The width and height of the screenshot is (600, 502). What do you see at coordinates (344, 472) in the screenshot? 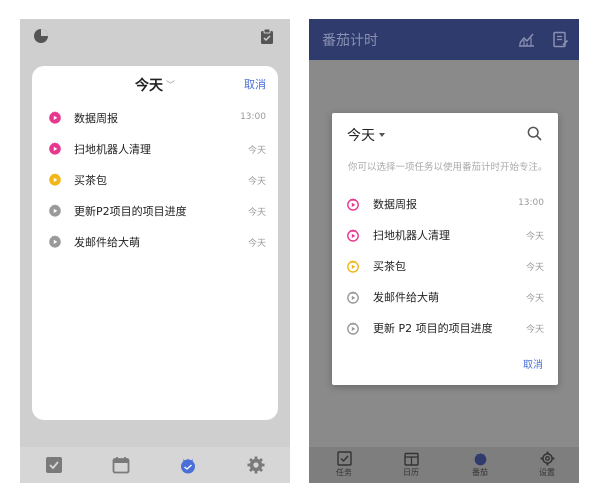
I see `tab-label: 任务` at bounding box center [344, 472].